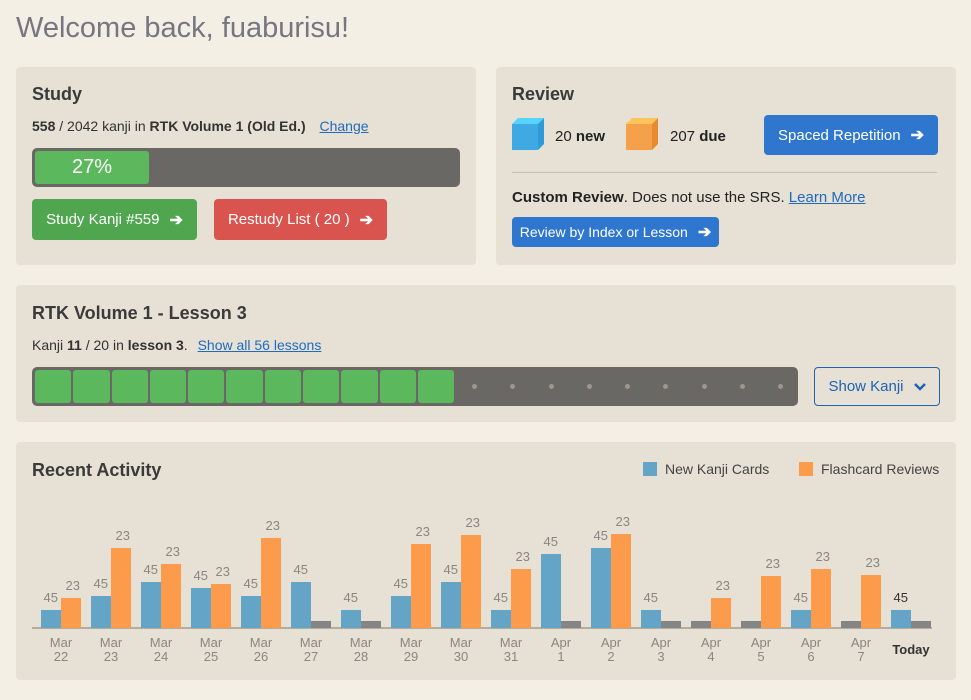 The height and width of the screenshot is (700, 971). What do you see at coordinates (603, 232) in the screenshot?
I see `review-by-index-label: Review by Index or Lesson` at bounding box center [603, 232].